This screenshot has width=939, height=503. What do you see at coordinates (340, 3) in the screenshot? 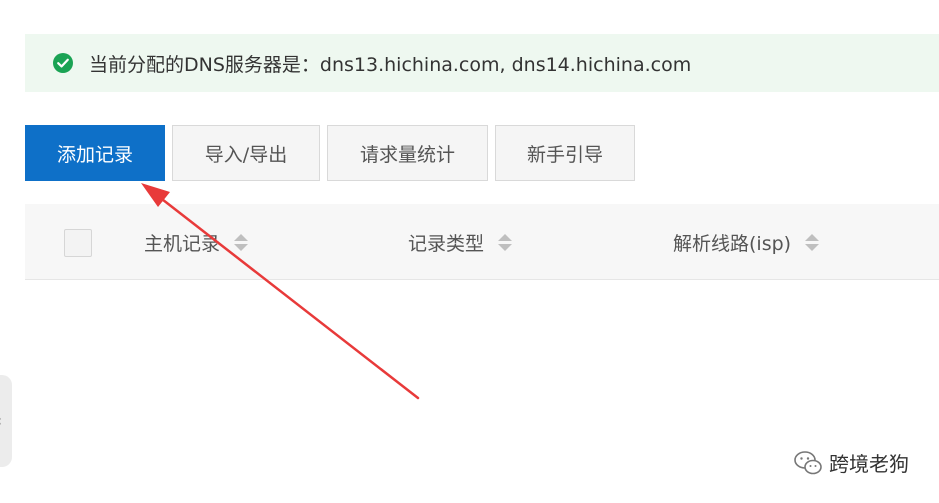
I see `page-title-cropped: · · ·` at bounding box center [340, 3].